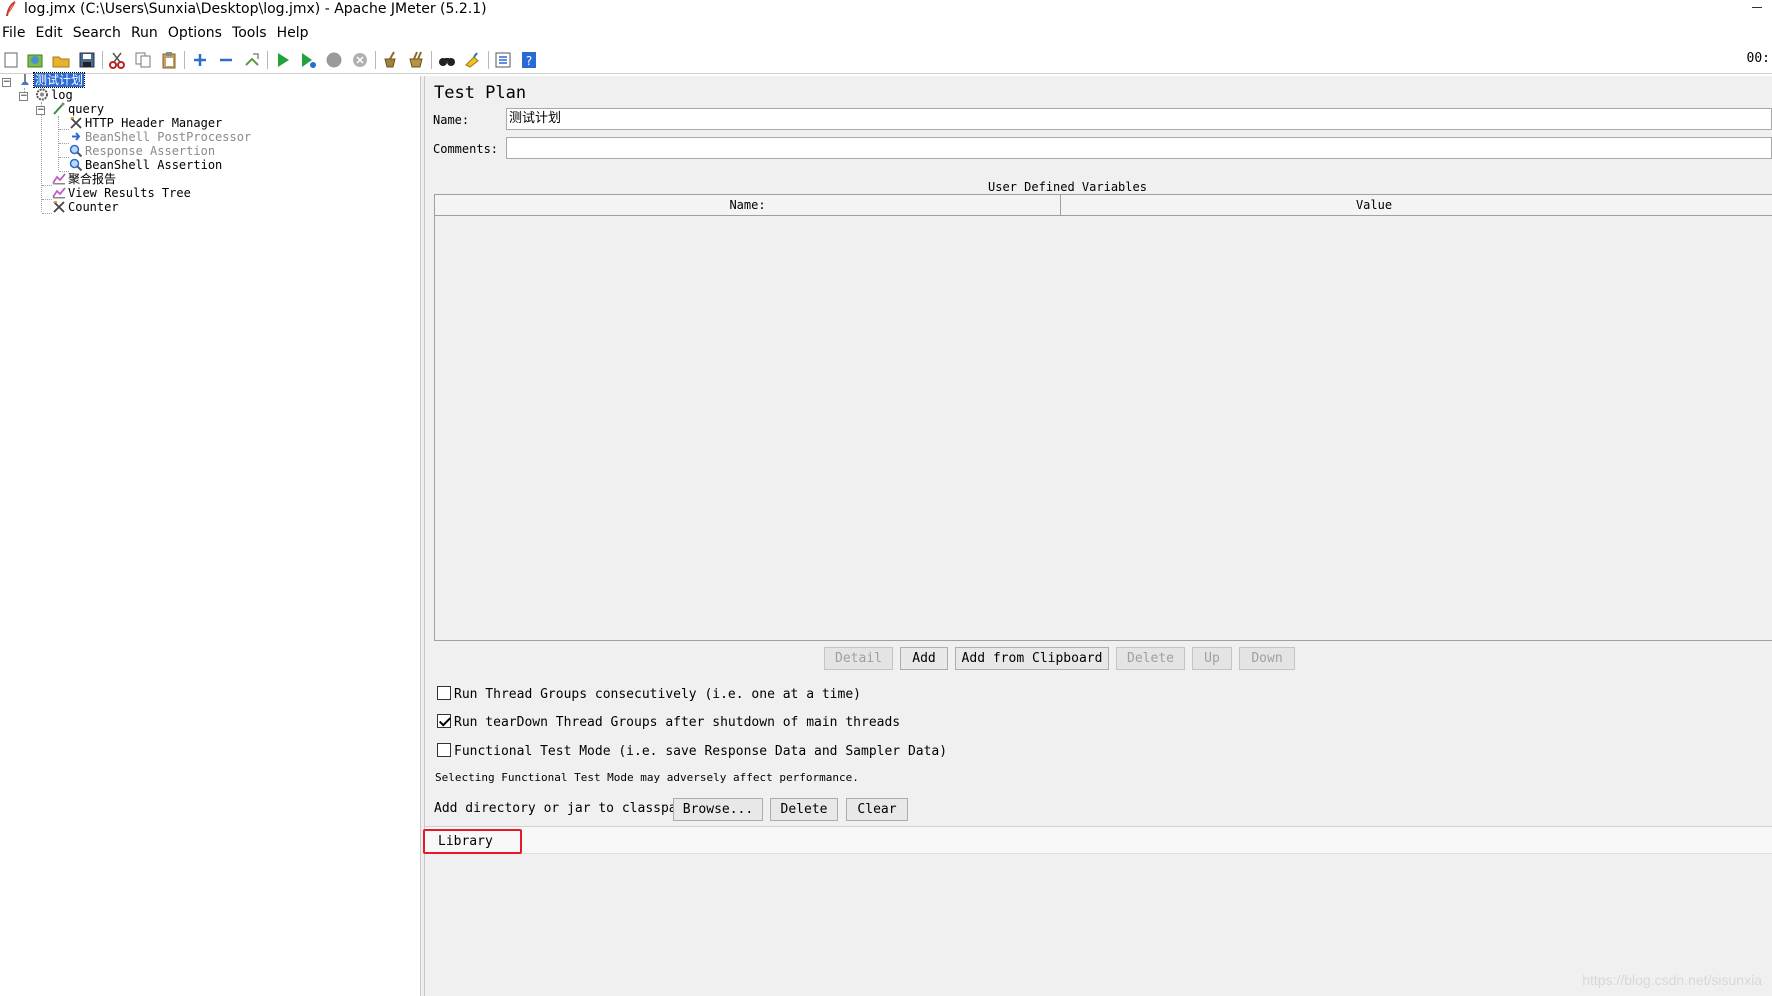 The height and width of the screenshot is (996, 1772). Describe the element at coordinates (54, 95) in the screenshot. I see `tree-node-thread-group: log` at that location.